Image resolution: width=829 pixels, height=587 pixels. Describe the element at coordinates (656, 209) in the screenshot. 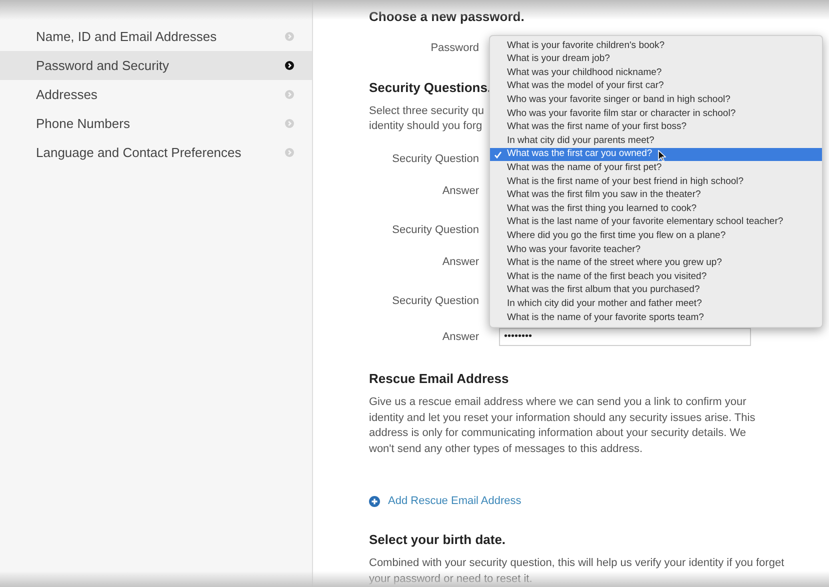

I see `dropdown-option: What was the first thing you learned to cook?` at that location.